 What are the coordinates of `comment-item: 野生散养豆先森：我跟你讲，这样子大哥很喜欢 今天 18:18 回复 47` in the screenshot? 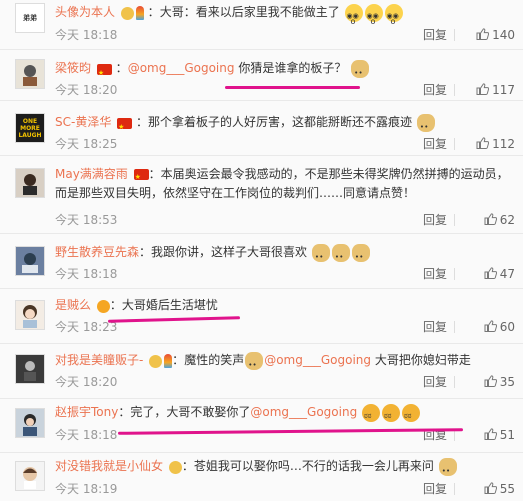 It's located at (261, 261).